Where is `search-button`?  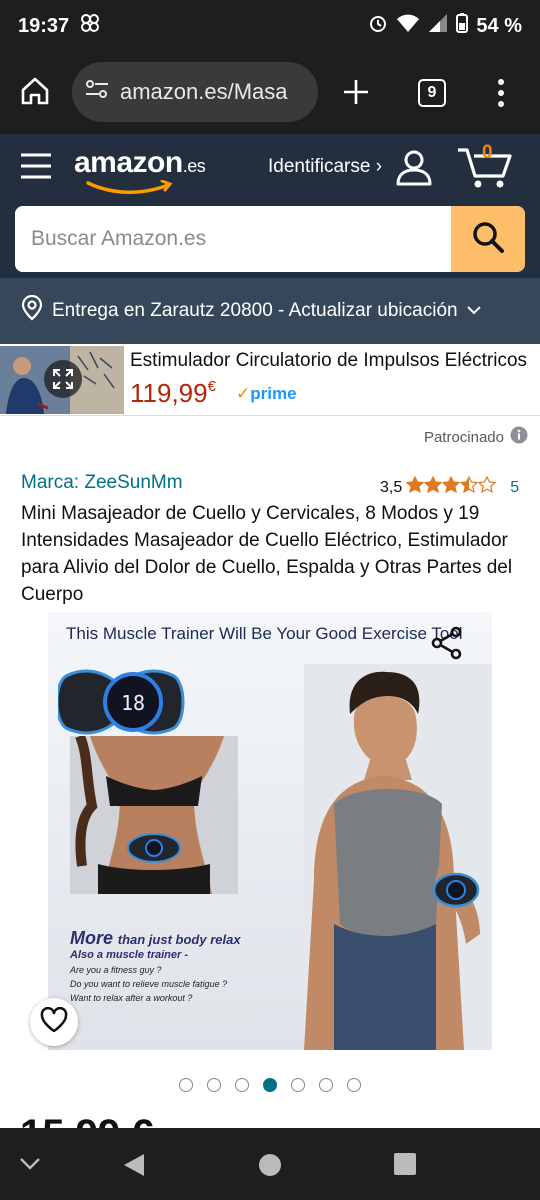
search-button is located at coordinates (488, 239).